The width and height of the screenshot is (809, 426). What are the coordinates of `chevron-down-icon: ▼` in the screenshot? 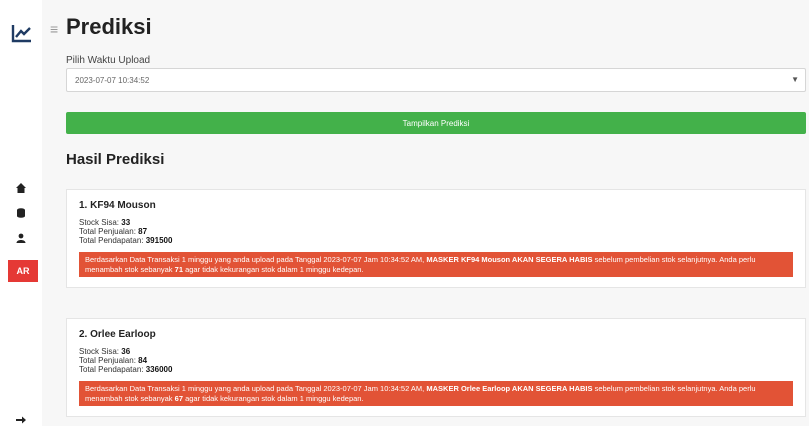 It's located at (795, 79).